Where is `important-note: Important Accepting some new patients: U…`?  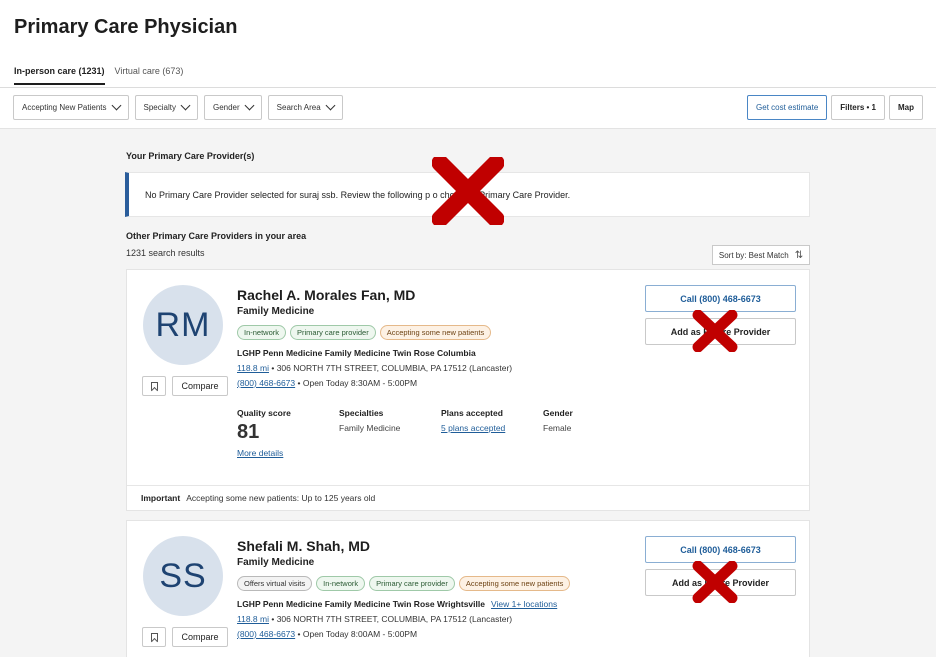 important-note: Important Accepting some new patients: U… is located at coordinates (468, 497).